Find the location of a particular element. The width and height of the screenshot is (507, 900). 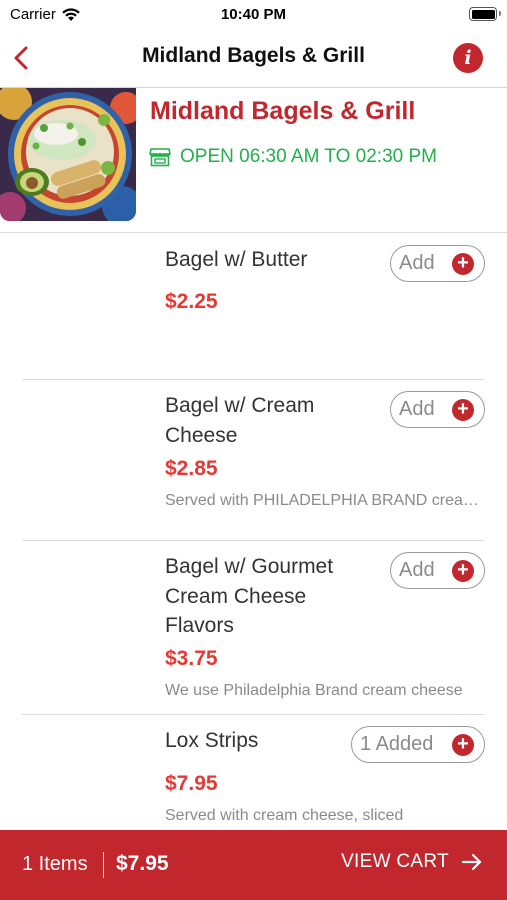

item-name: Bagel w/ Cream Cheese is located at coordinates (240, 420).